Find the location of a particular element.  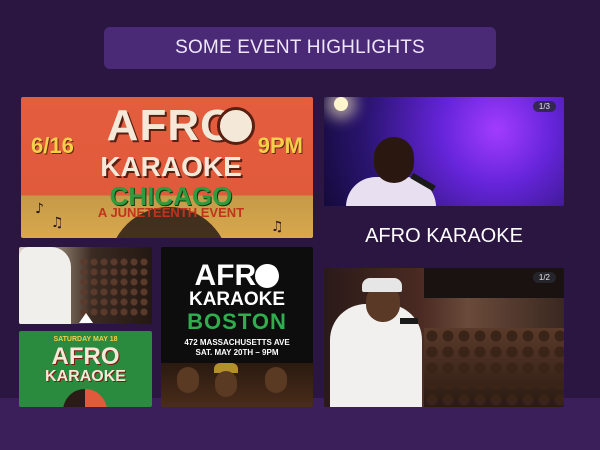

photo-counter-badge: 1/3 is located at coordinates (544, 106).